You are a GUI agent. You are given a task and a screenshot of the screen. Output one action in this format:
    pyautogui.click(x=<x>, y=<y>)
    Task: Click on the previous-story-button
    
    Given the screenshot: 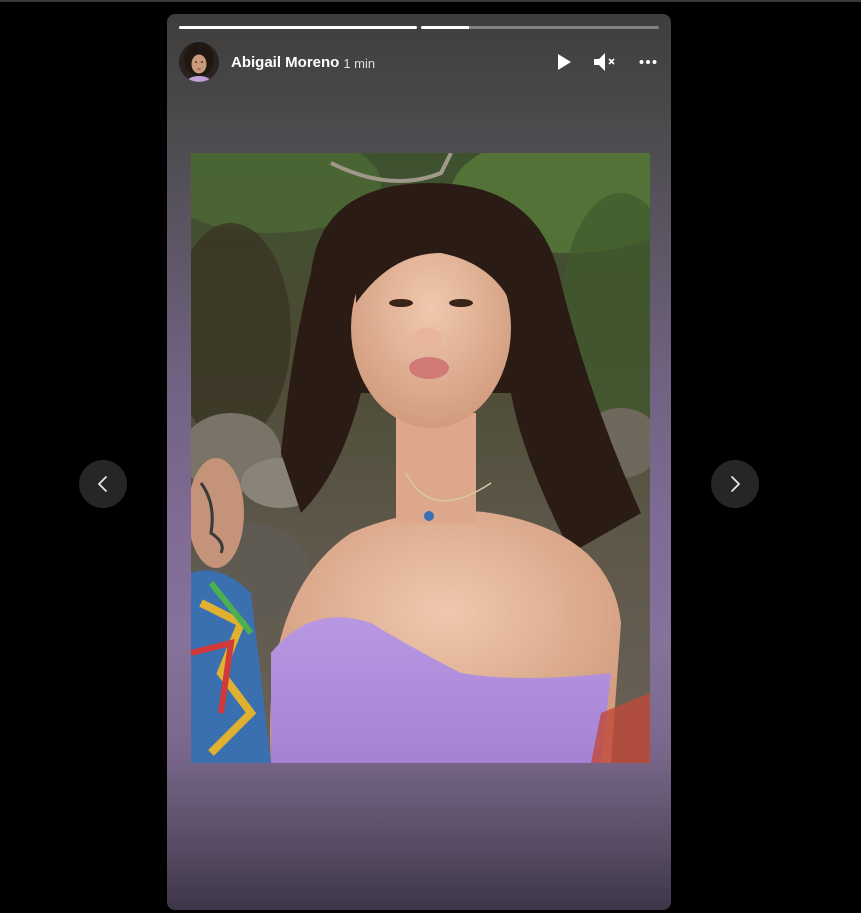 What is the action you would take?
    pyautogui.click(x=103, y=484)
    